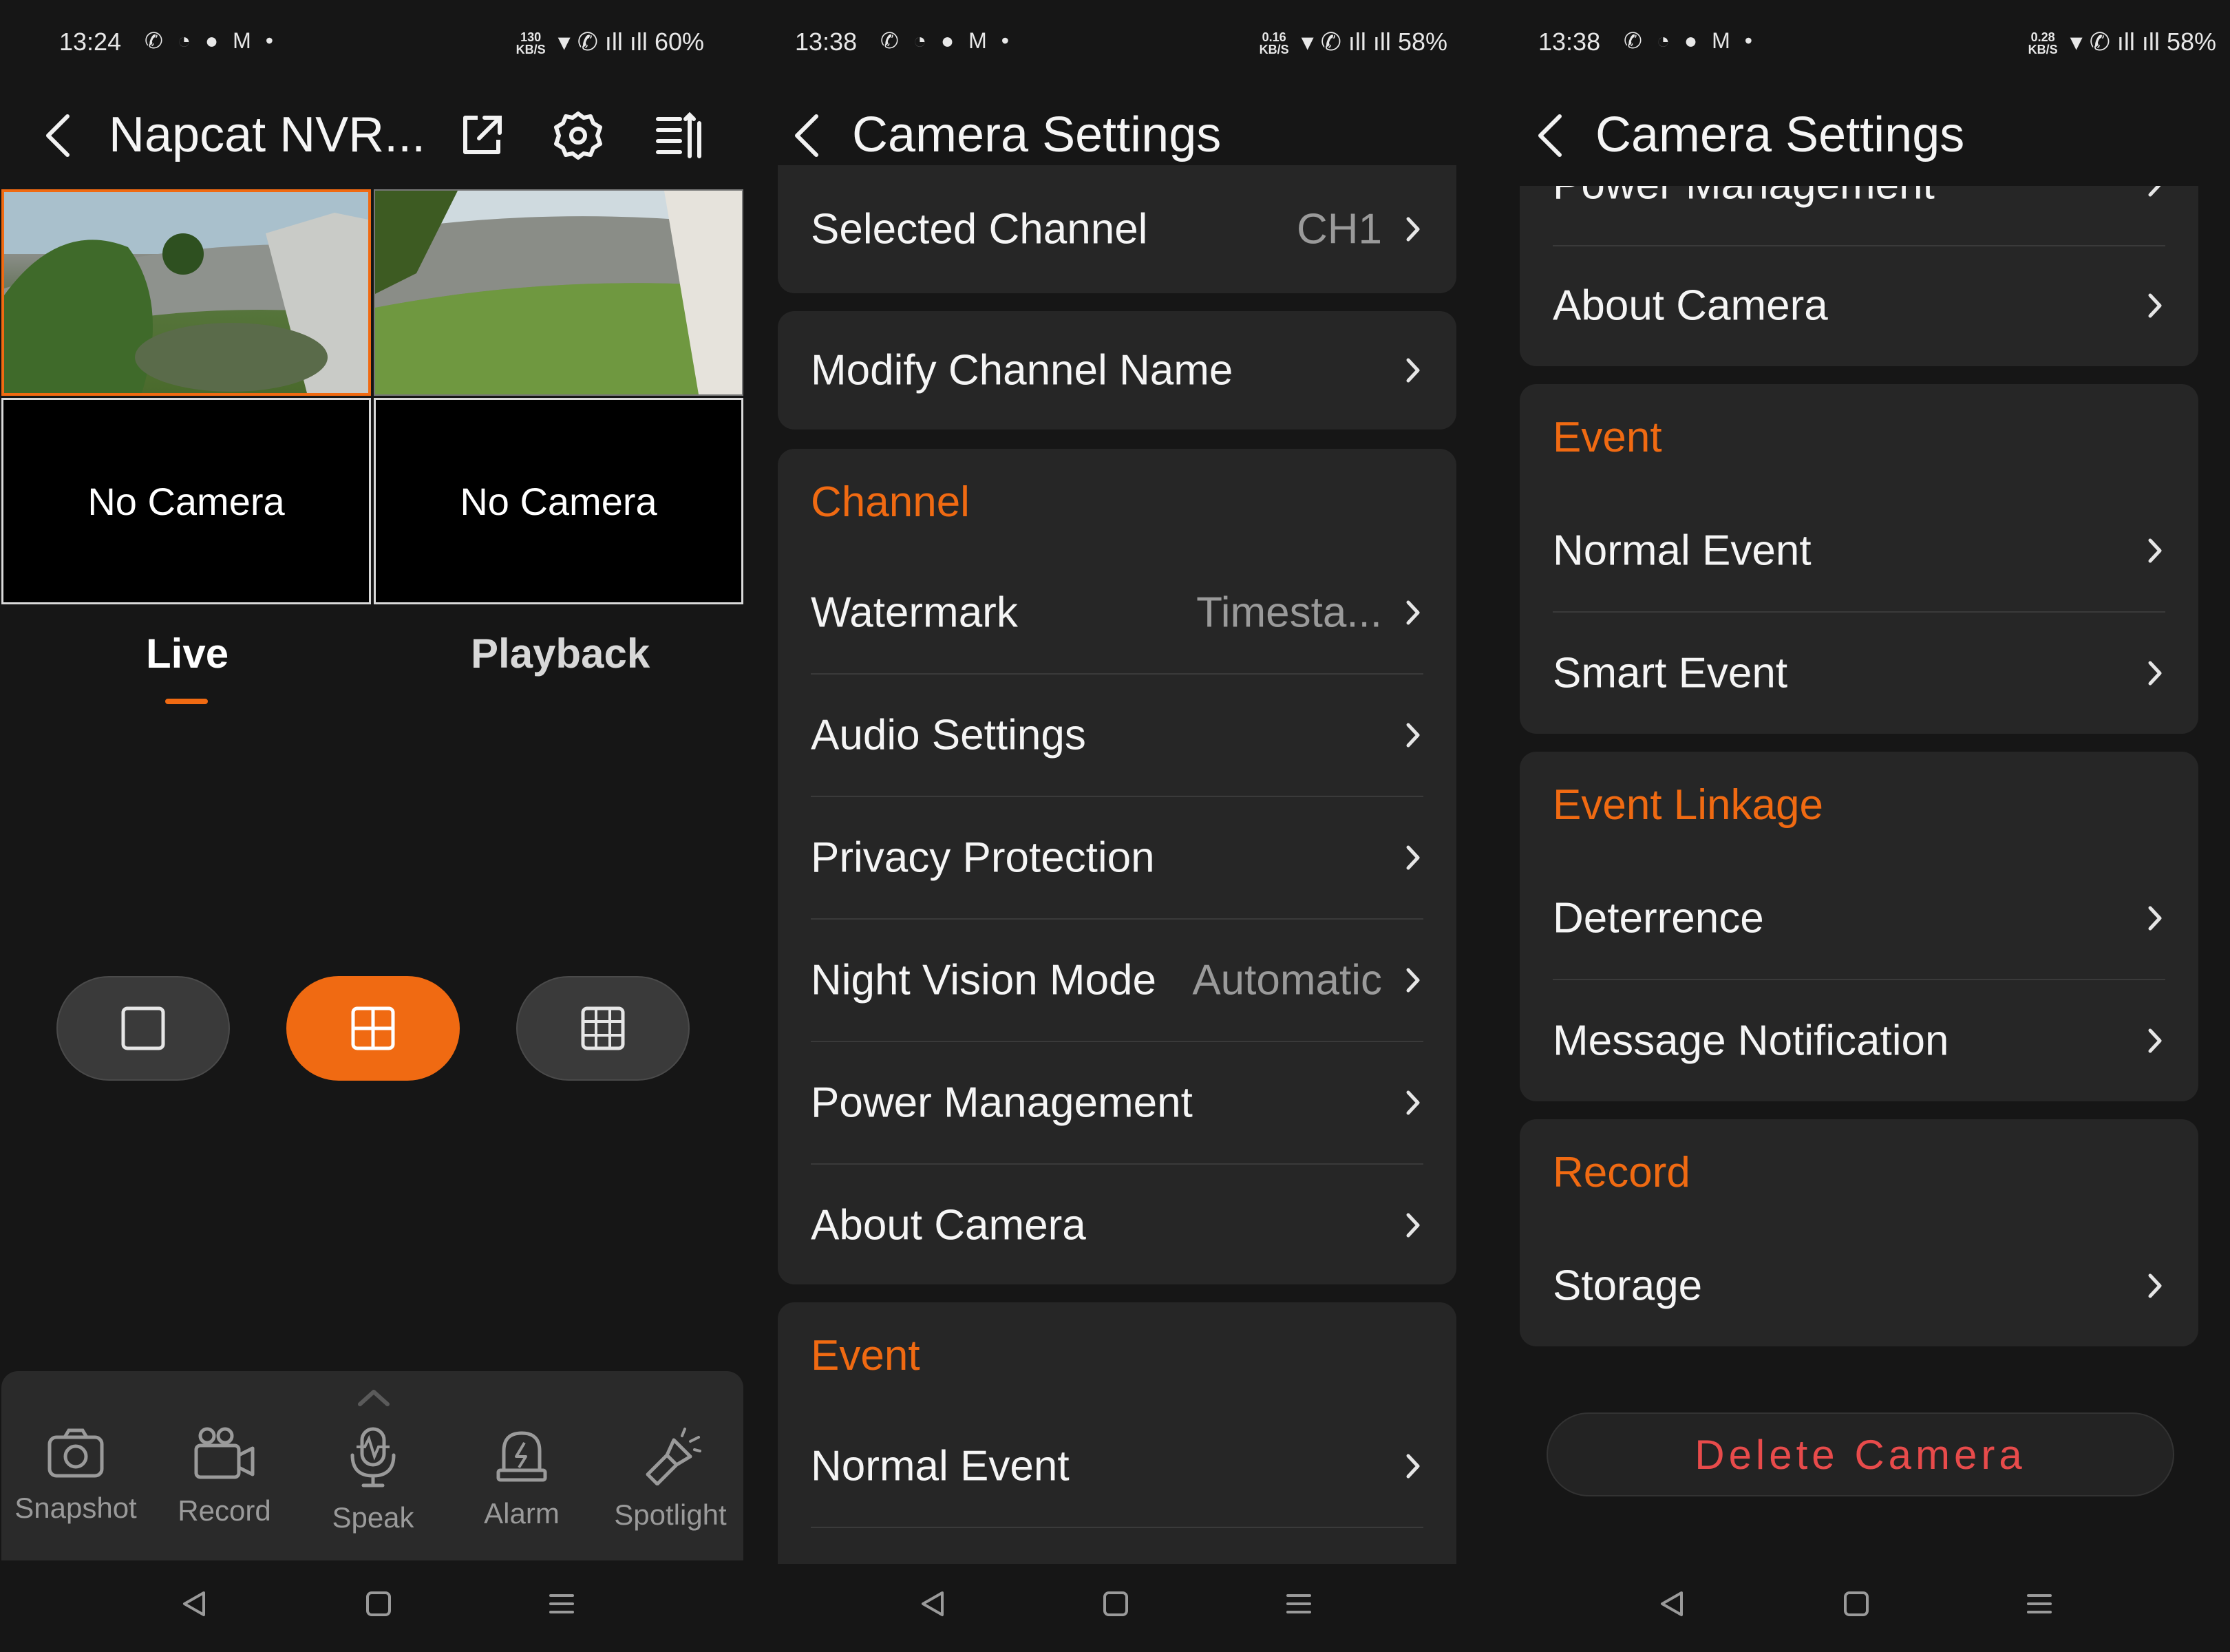 The width and height of the screenshot is (2230, 1652). What do you see at coordinates (946, 40) in the screenshot?
I see `notification-icons: ✆ ◔ ● M •` at bounding box center [946, 40].